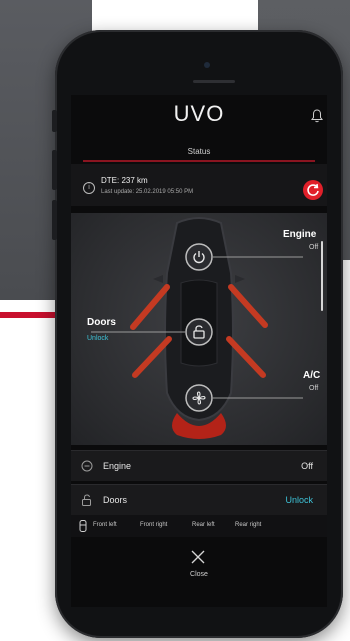 The image size is (350, 641). Describe the element at coordinates (199, 465) in the screenshot. I see `engine-status-row: Engine Off` at that location.